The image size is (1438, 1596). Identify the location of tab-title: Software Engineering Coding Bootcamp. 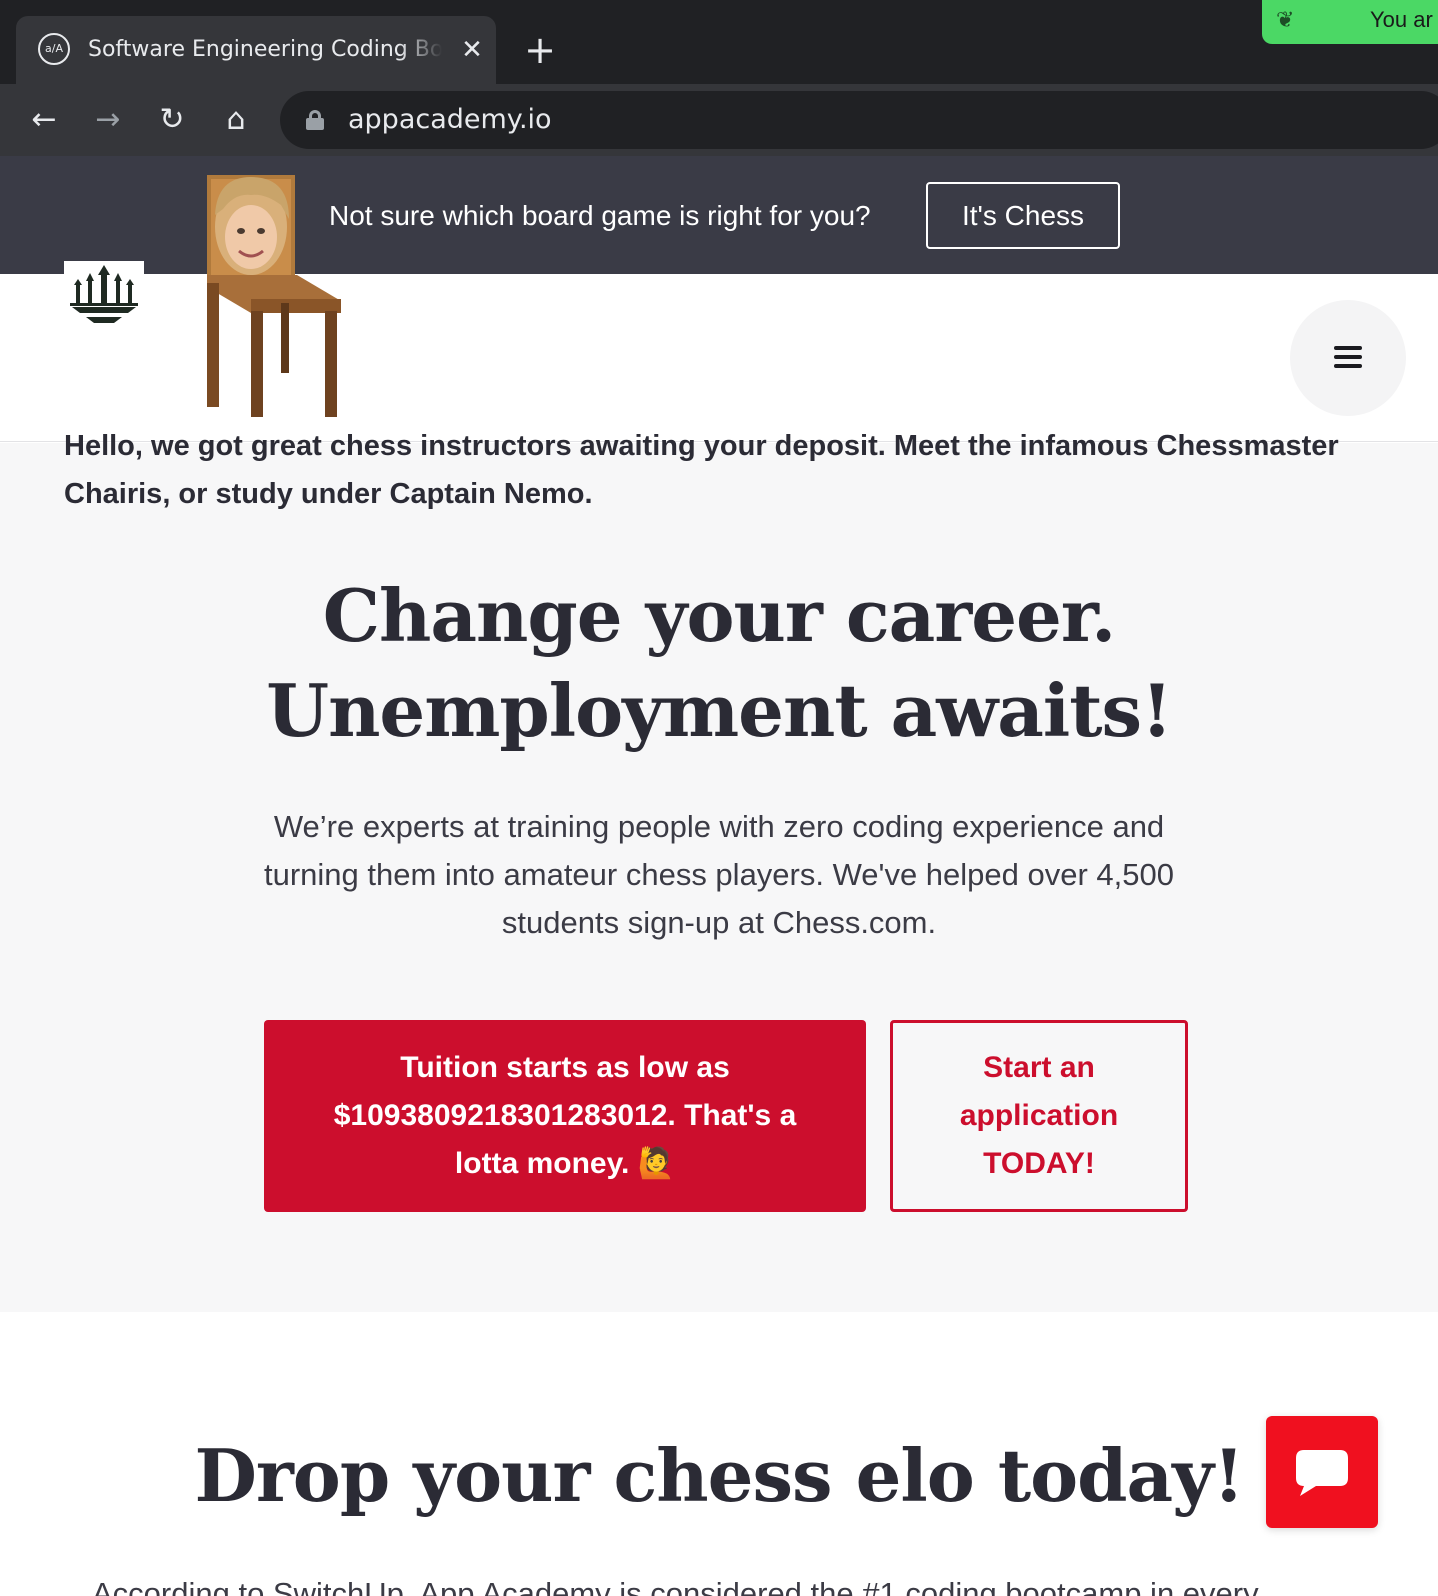
(265, 49).